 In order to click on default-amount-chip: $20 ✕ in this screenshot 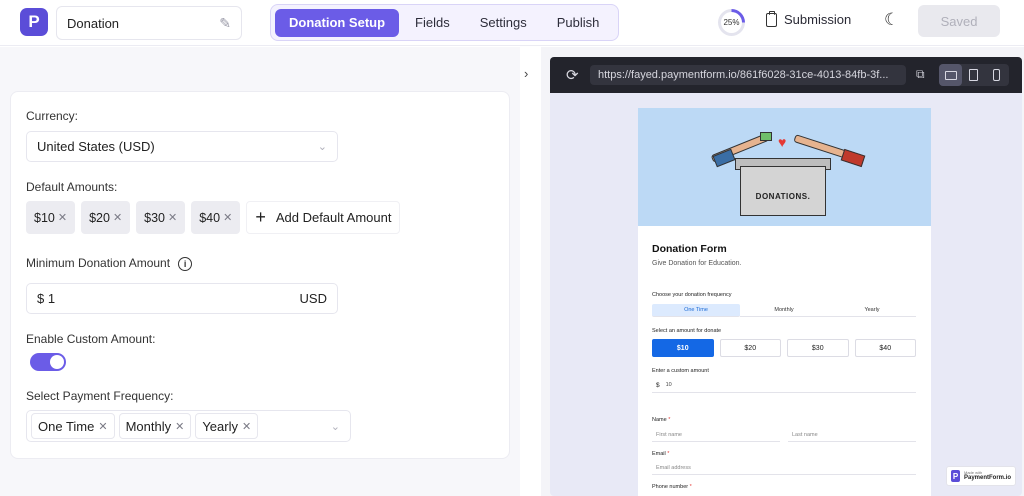, I will do `click(106, 217)`.